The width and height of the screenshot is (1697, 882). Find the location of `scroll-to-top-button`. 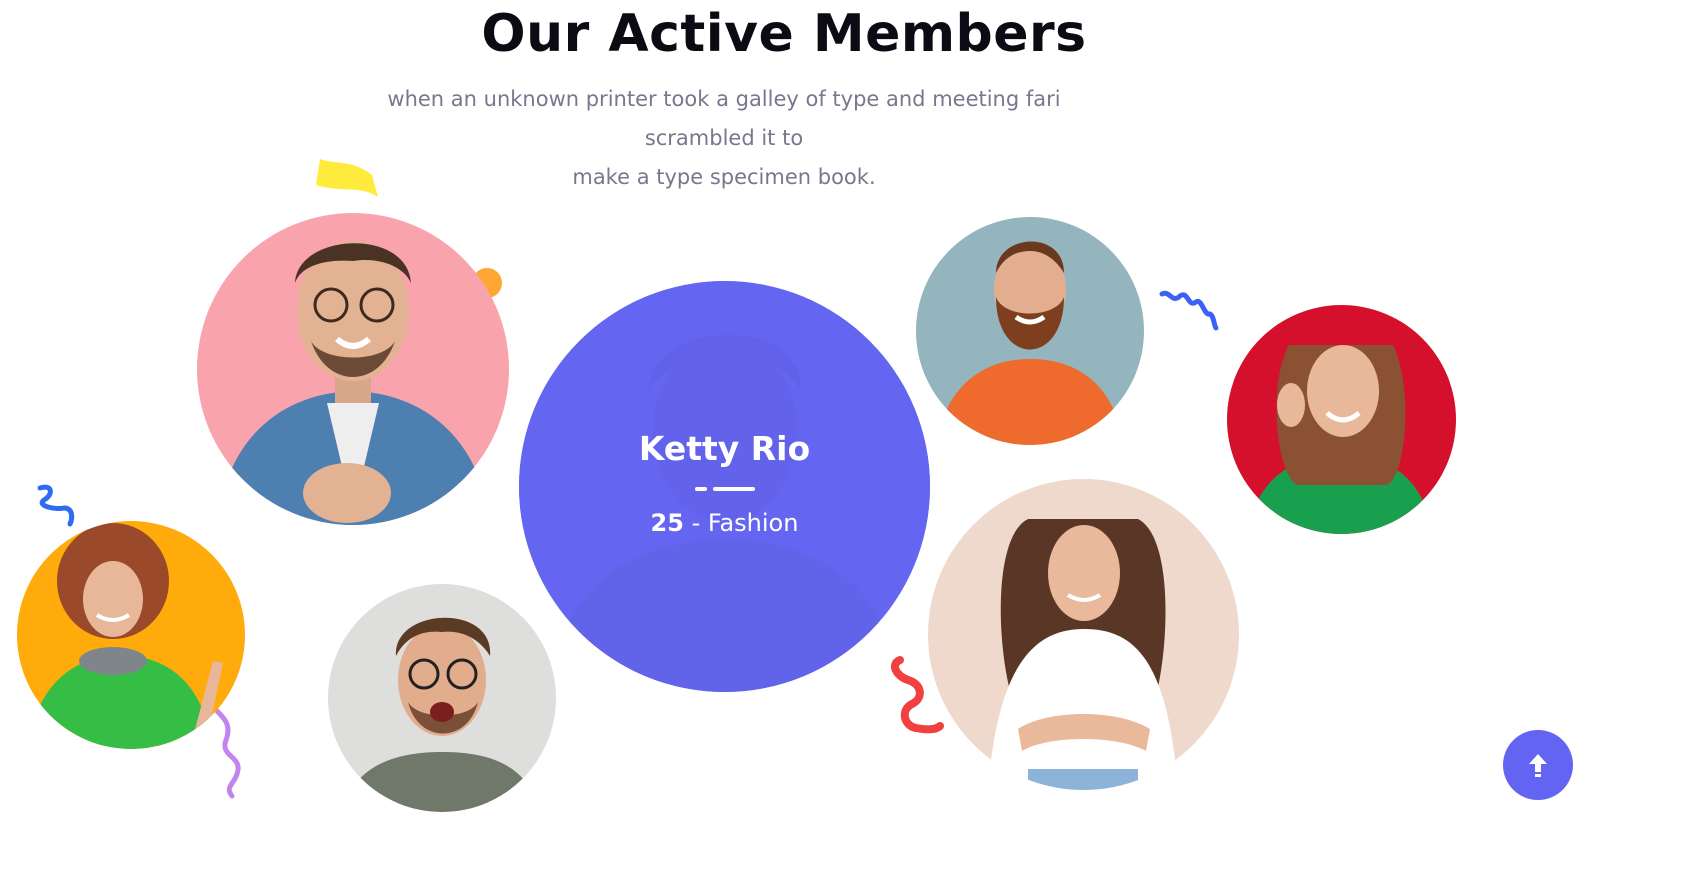

scroll-to-top-button is located at coordinates (1538, 765).